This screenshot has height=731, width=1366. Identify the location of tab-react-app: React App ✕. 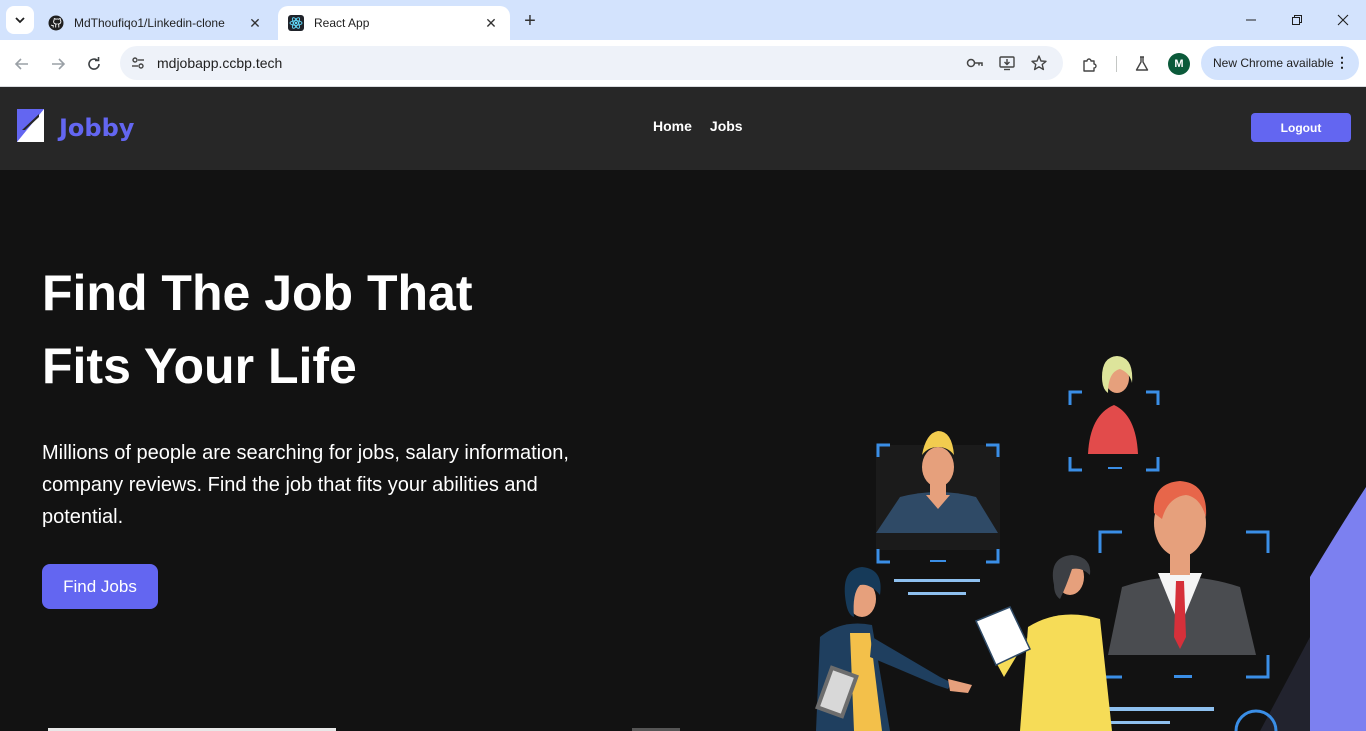
(394, 23).